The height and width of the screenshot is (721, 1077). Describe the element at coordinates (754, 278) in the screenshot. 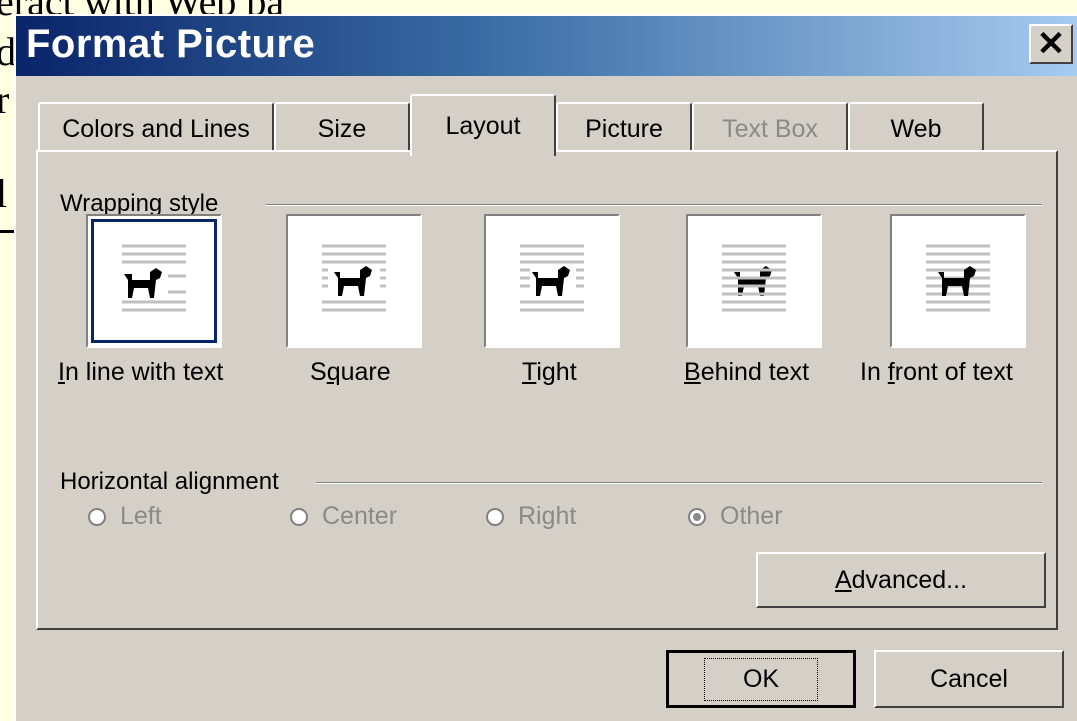

I see `behind-text-icon` at that location.